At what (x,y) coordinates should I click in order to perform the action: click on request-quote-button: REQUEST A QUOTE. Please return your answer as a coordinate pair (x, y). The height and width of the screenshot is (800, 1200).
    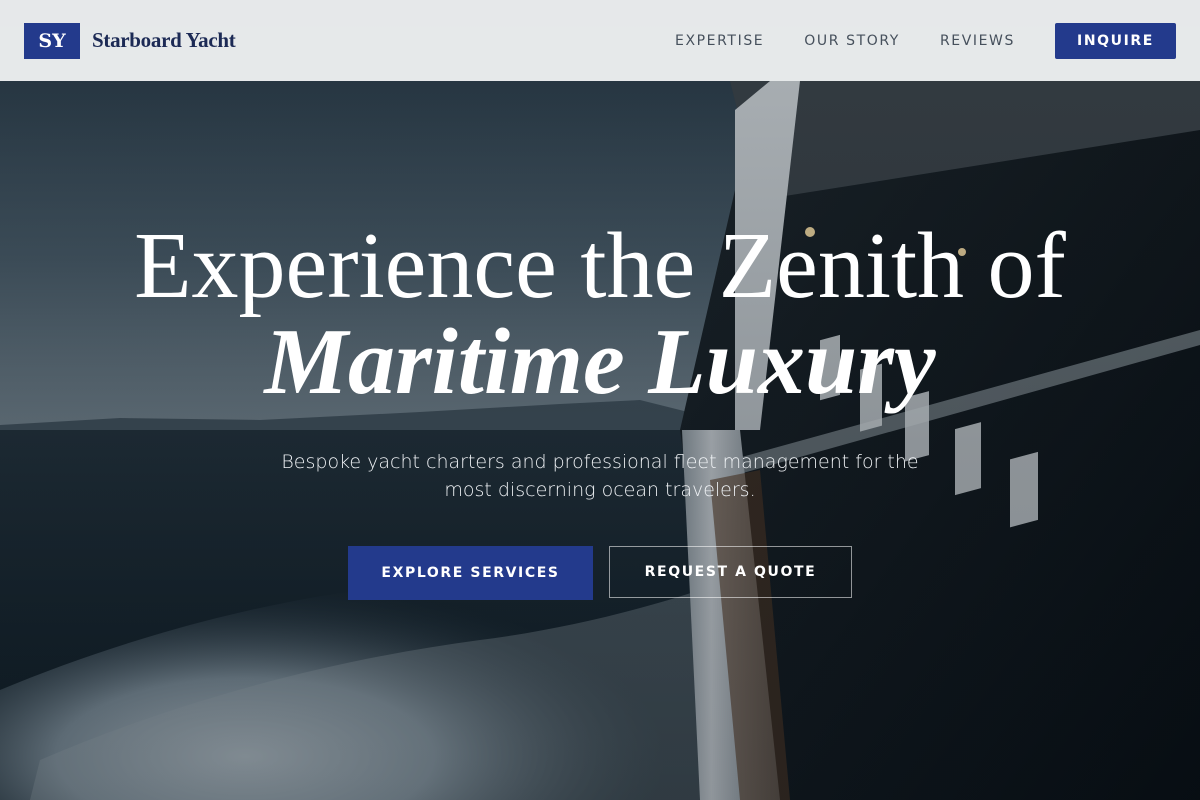
    Looking at the image, I should click on (730, 572).